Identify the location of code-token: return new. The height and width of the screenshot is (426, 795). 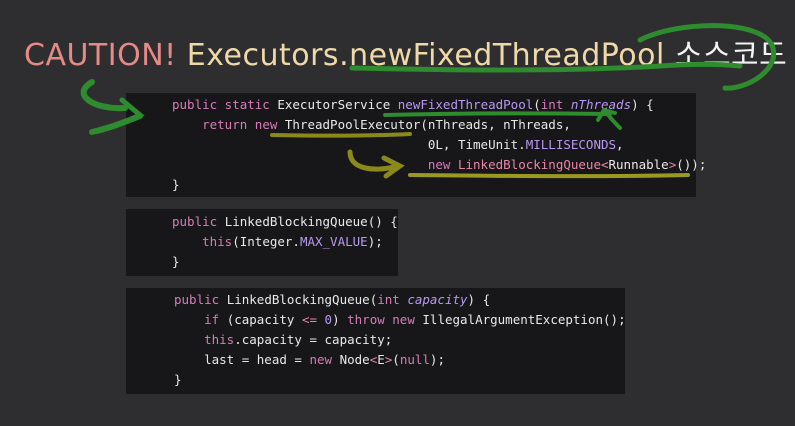
(243, 124).